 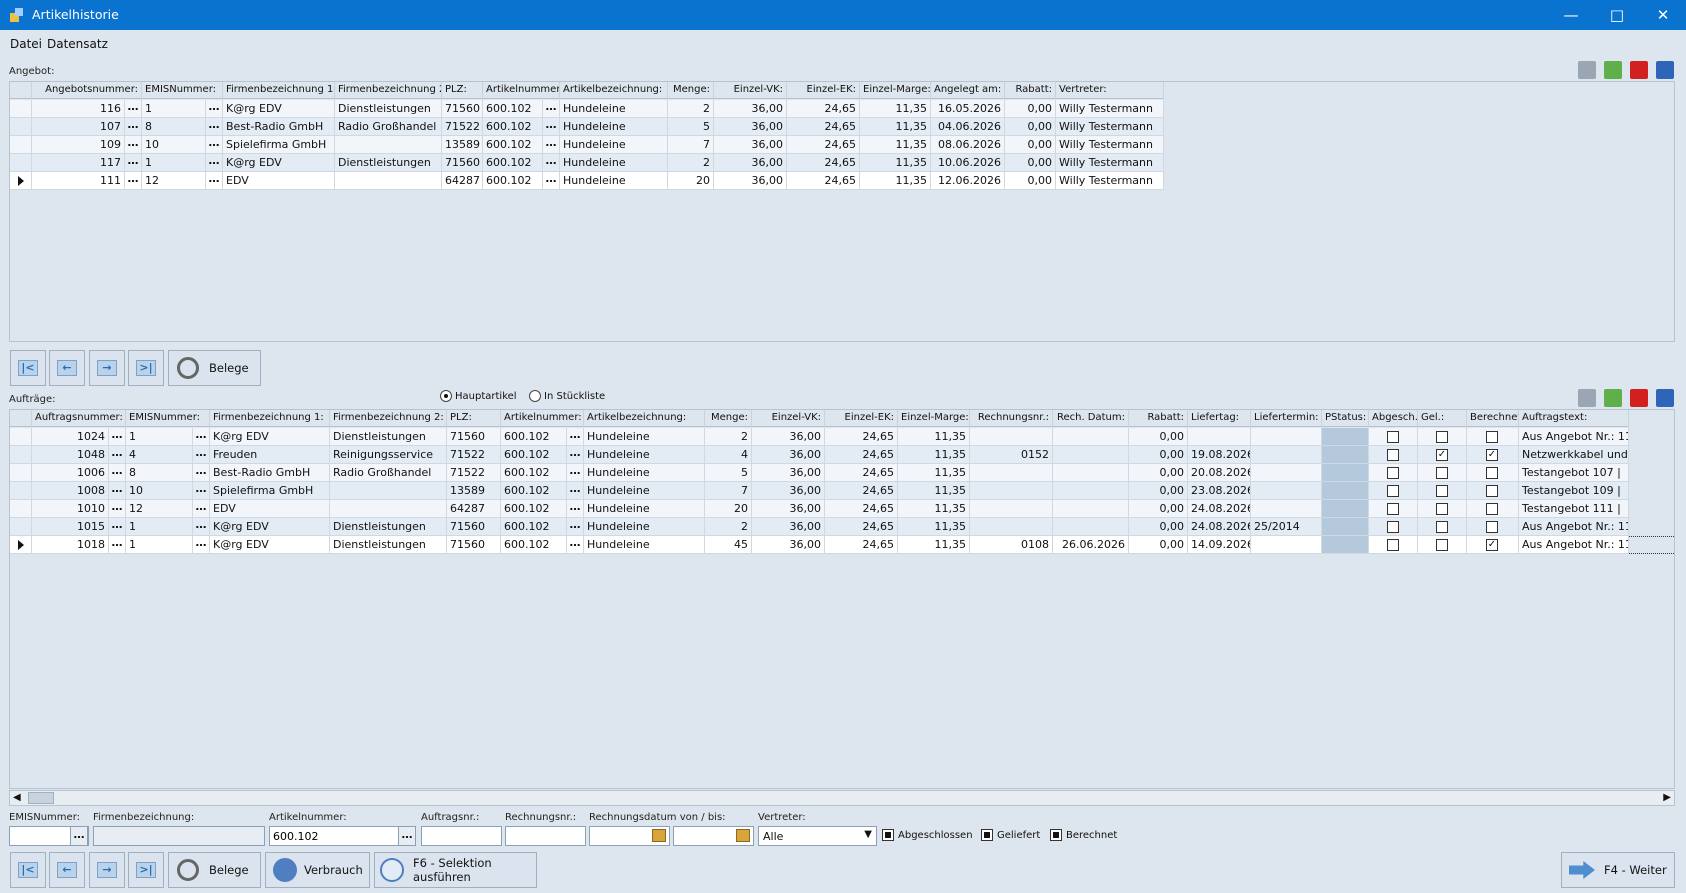 I want to click on header-4: PLZ:, so click(x=474, y=418).